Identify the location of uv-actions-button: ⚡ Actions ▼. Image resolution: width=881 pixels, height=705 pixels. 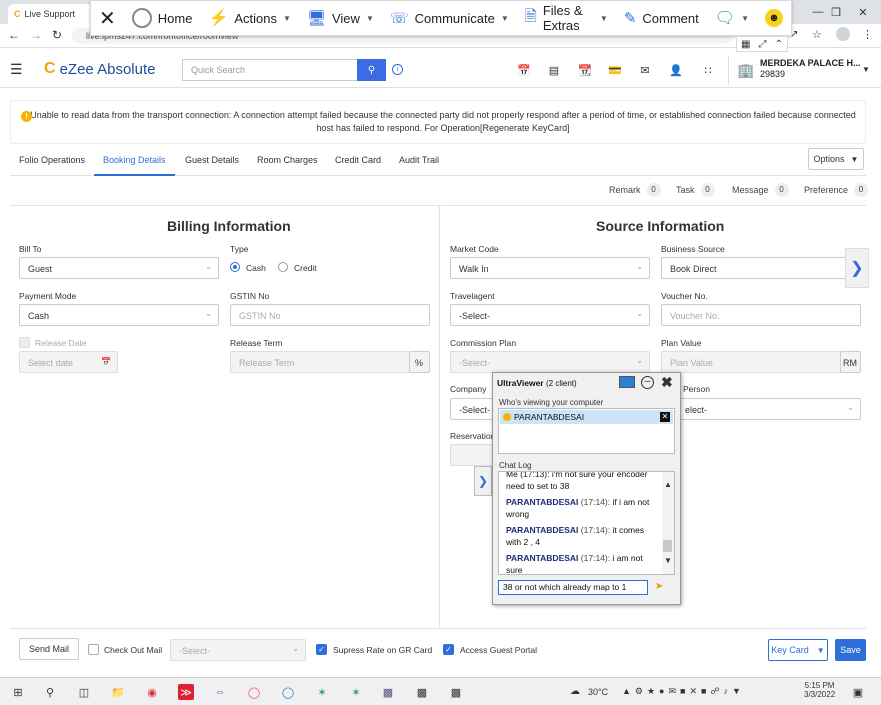
(249, 18).